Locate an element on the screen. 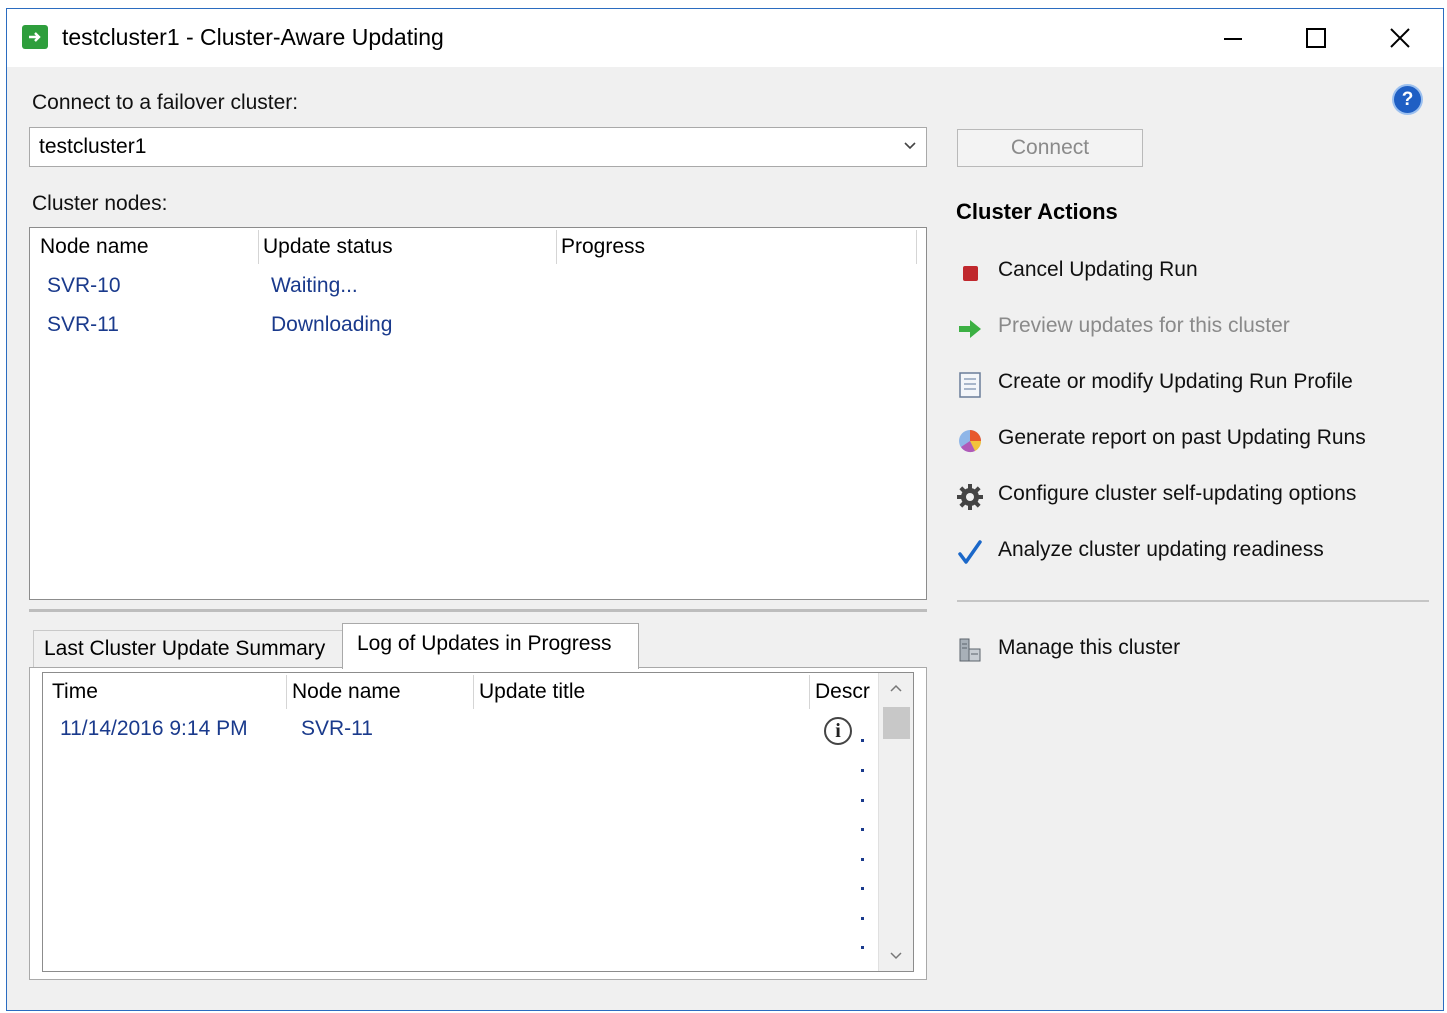  column-header-update-title: Update title is located at coordinates (532, 692).